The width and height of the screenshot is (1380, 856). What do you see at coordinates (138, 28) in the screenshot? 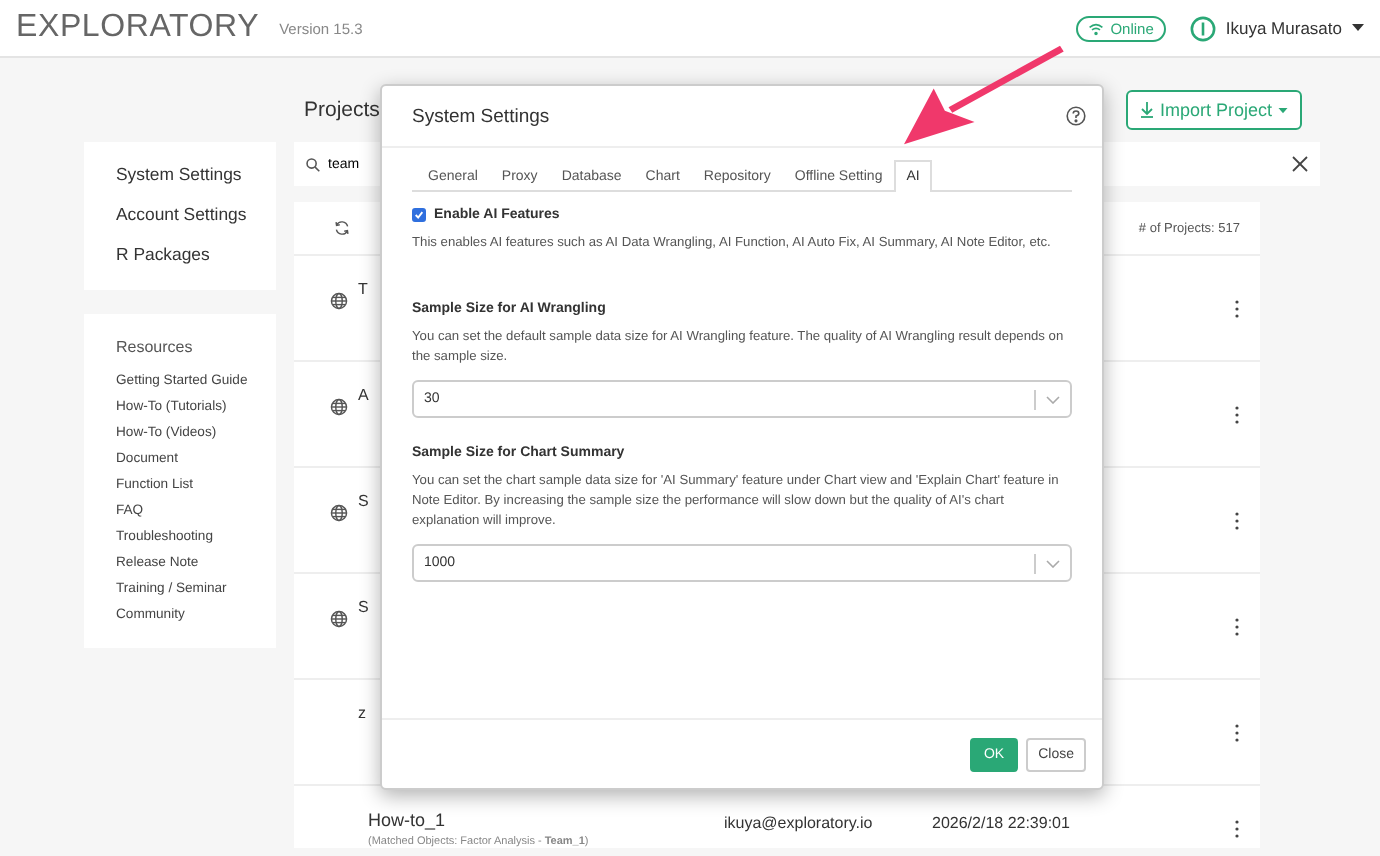
I see `app-logo: EXPLORATORY` at bounding box center [138, 28].